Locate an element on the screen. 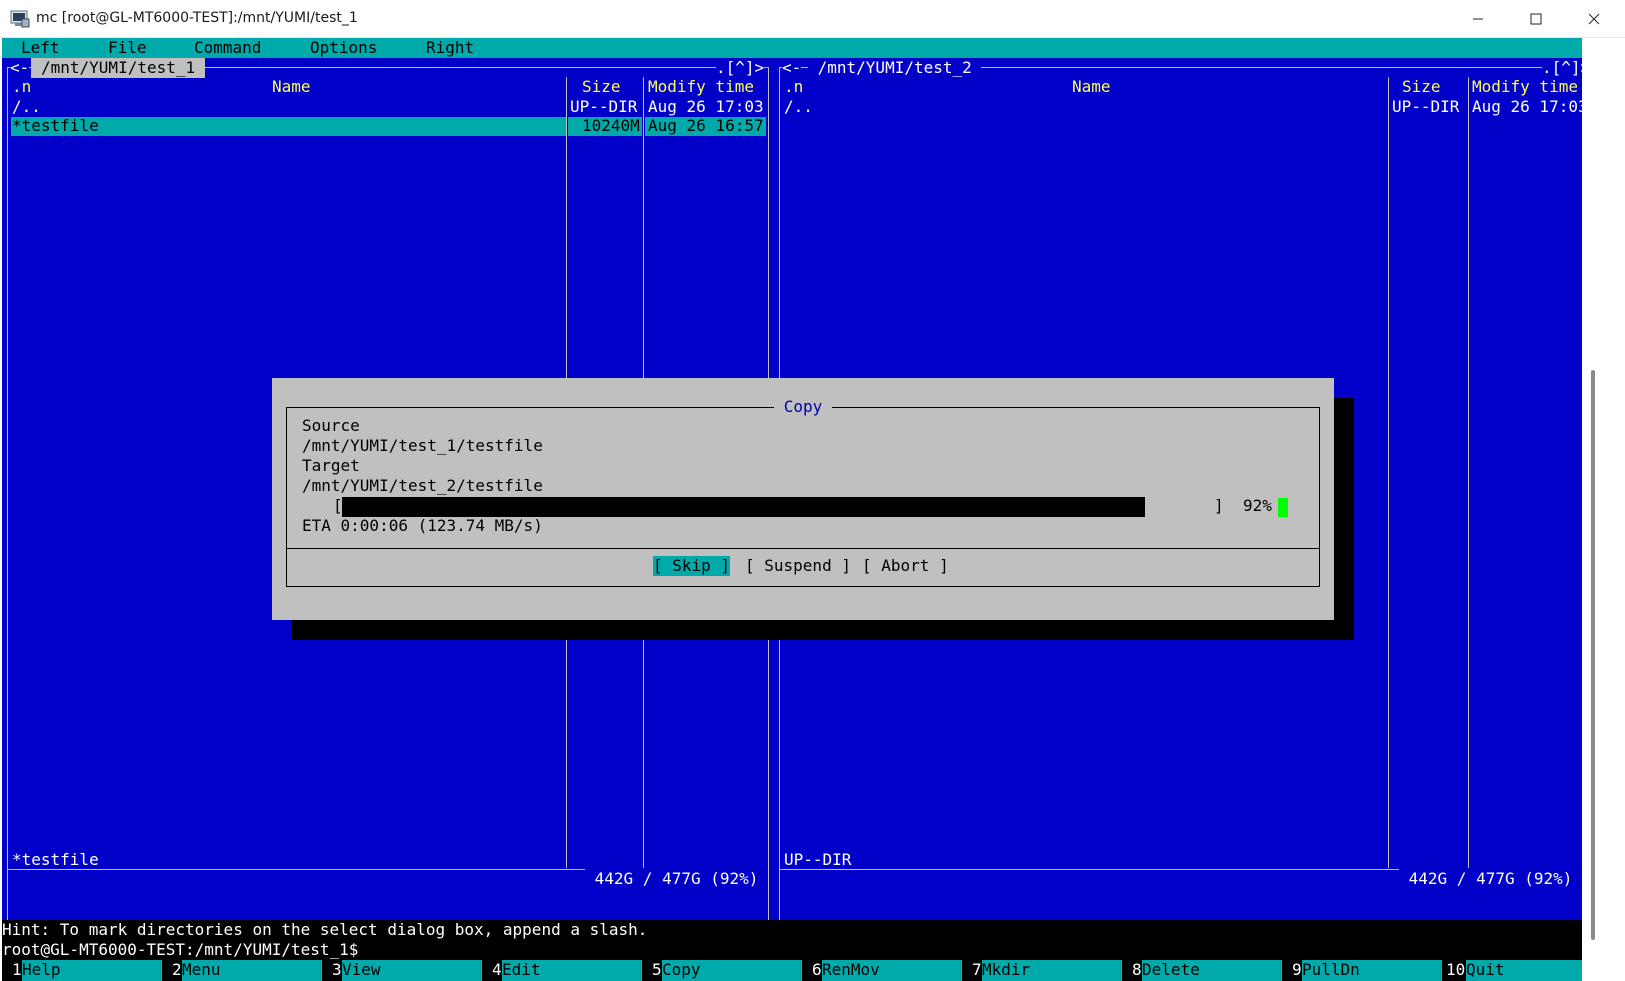 The height and width of the screenshot is (981, 1625). menu-command: Command is located at coordinates (227, 48).